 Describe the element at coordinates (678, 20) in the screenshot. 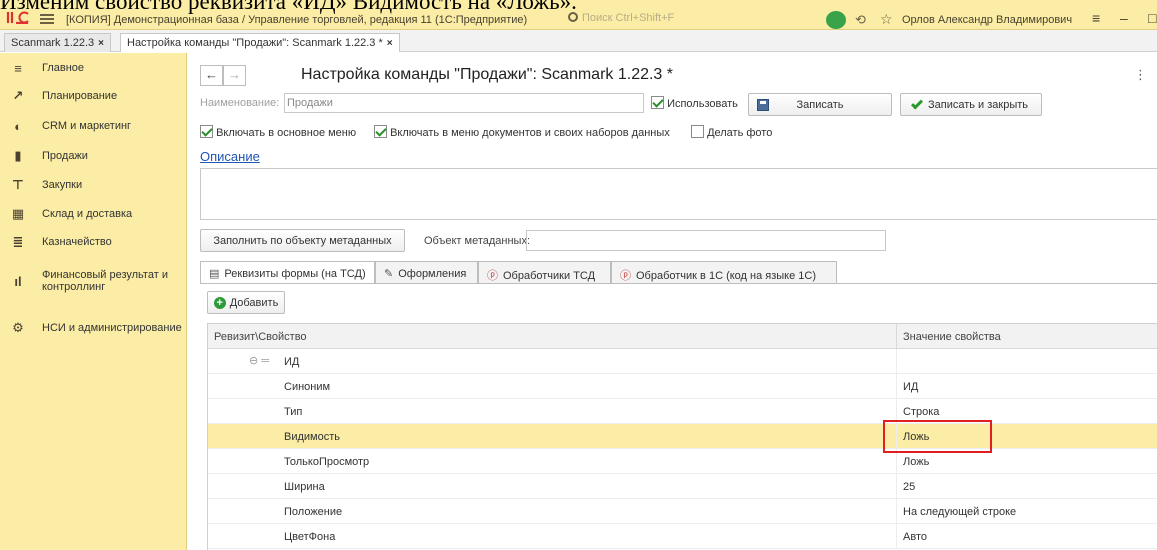

I see `search-input: Поиск Ctrl+Shift+F` at that location.